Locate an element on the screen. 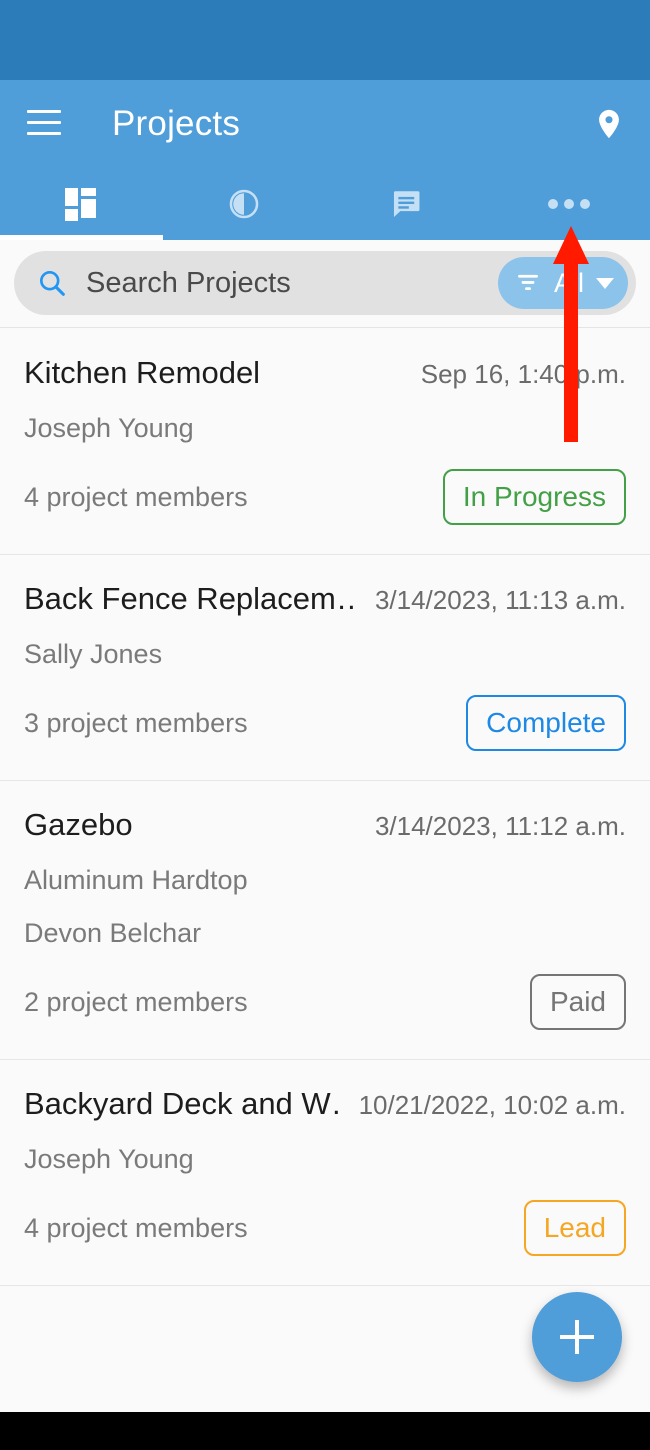  project-members: 3 project members is located at coordinates (136, 722).